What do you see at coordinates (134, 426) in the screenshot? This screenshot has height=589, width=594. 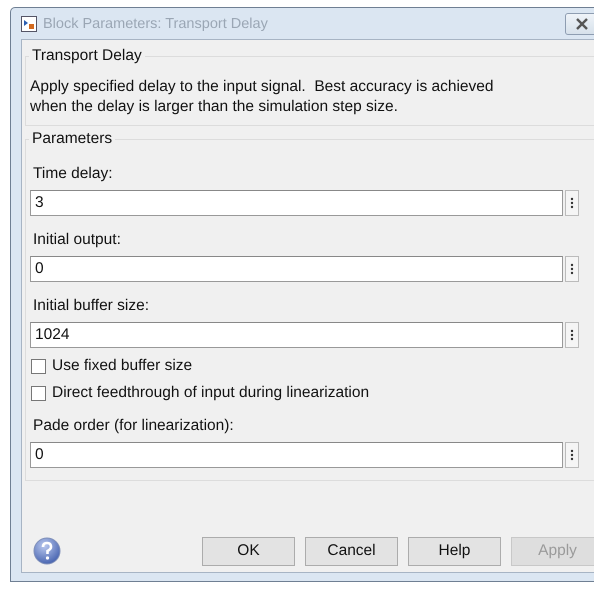 I see `field-label: Pade order (for linearization):` at bounding box center [134, 426].